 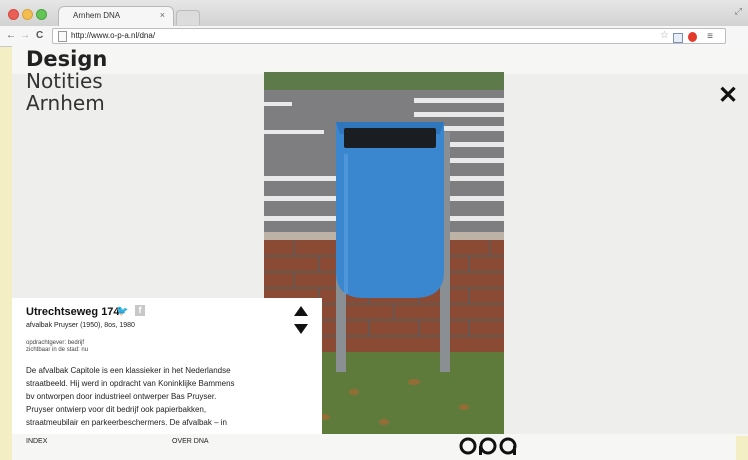 What do you see at coordinates (73, 312) in the screenshot?
I see `item-address: Utrechtseweg 174` at bounding box center [73, 312].